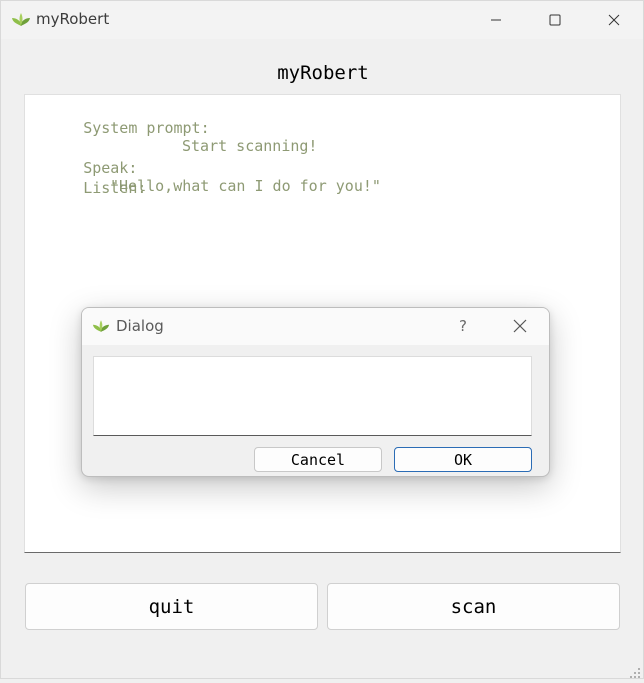 The width and height of the screenshot is (644, 683). I want to click on ok-button: OK, so click(463, 459).